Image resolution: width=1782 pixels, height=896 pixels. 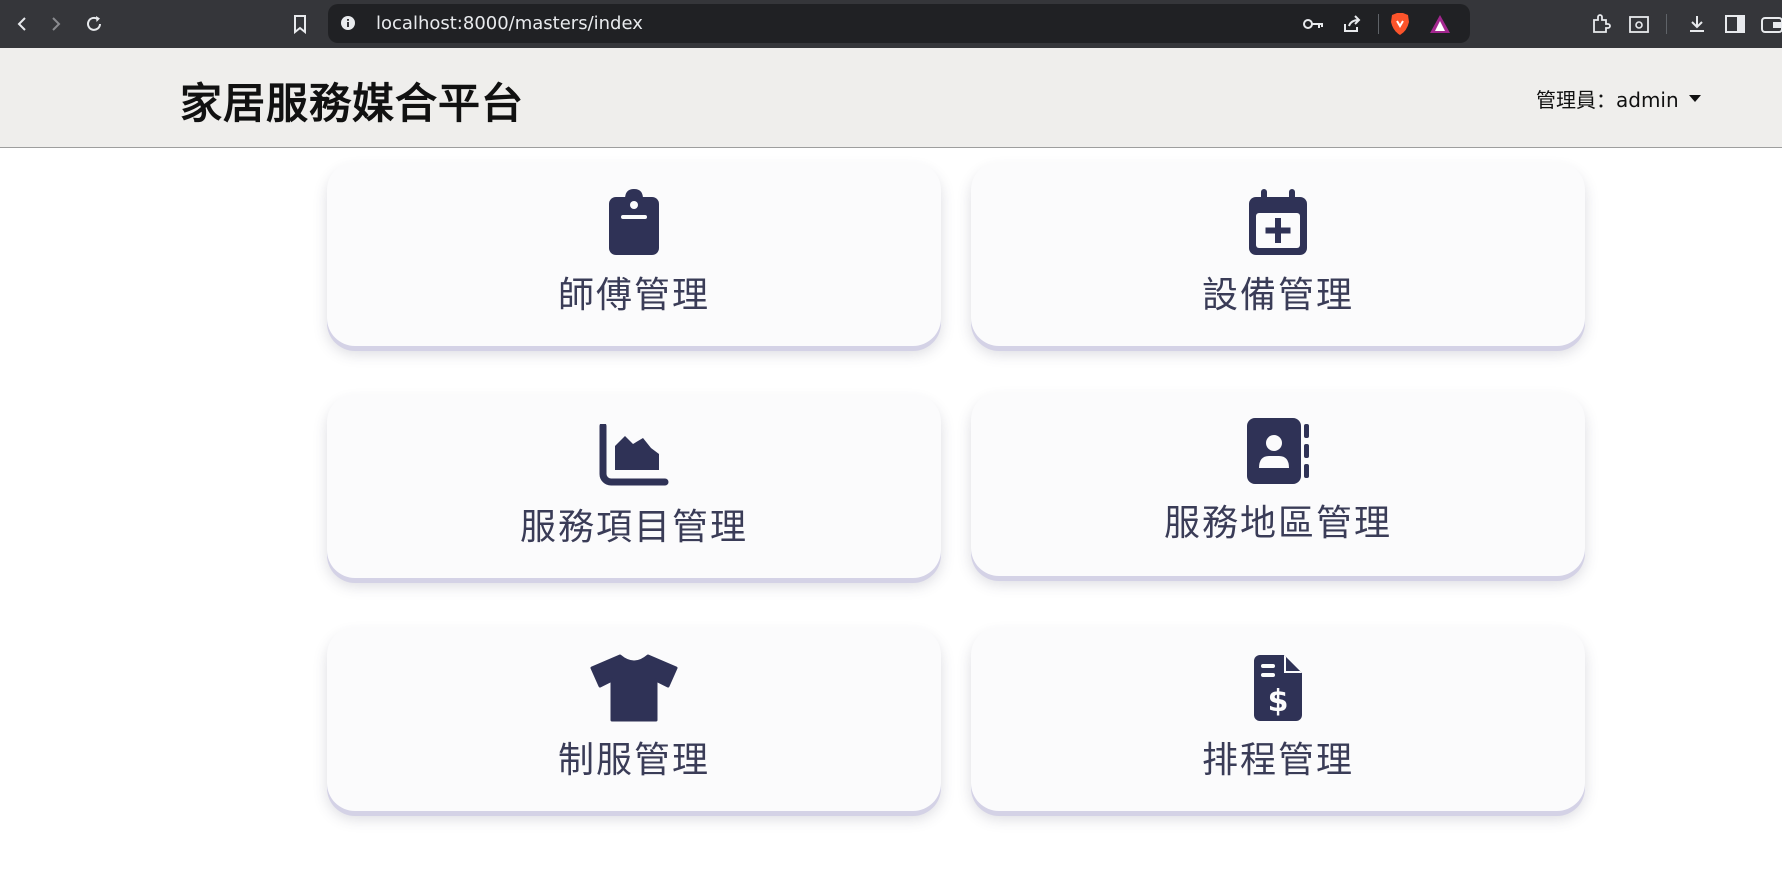 I want to click on card-service-area-management: 服務地區管理, so click(x=1278, y=484).